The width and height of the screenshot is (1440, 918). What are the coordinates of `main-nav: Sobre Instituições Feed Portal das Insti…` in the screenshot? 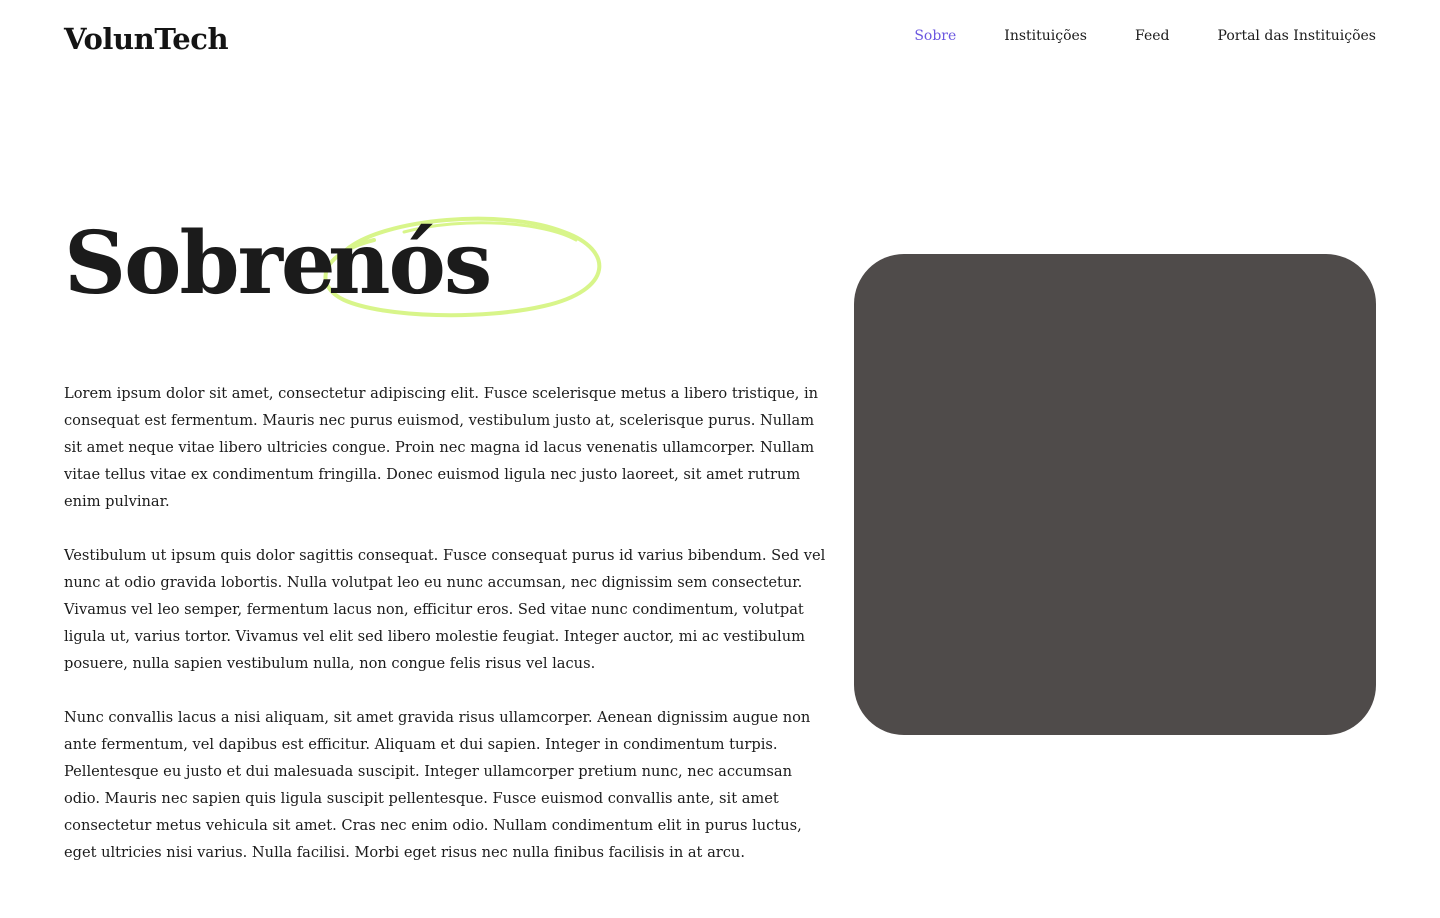 It's located at (1145, 36).